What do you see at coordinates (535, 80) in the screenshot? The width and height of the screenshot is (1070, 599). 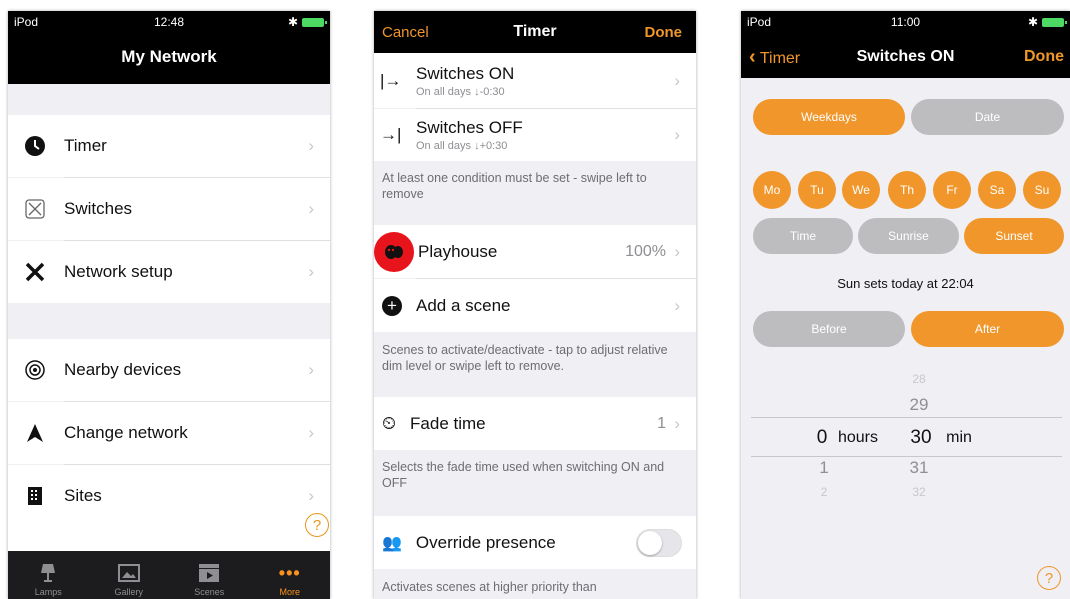 I see `condition-switches-on: |→ Switches ON On all days ↓-0:30 ›` at bounding box center [535, 80].